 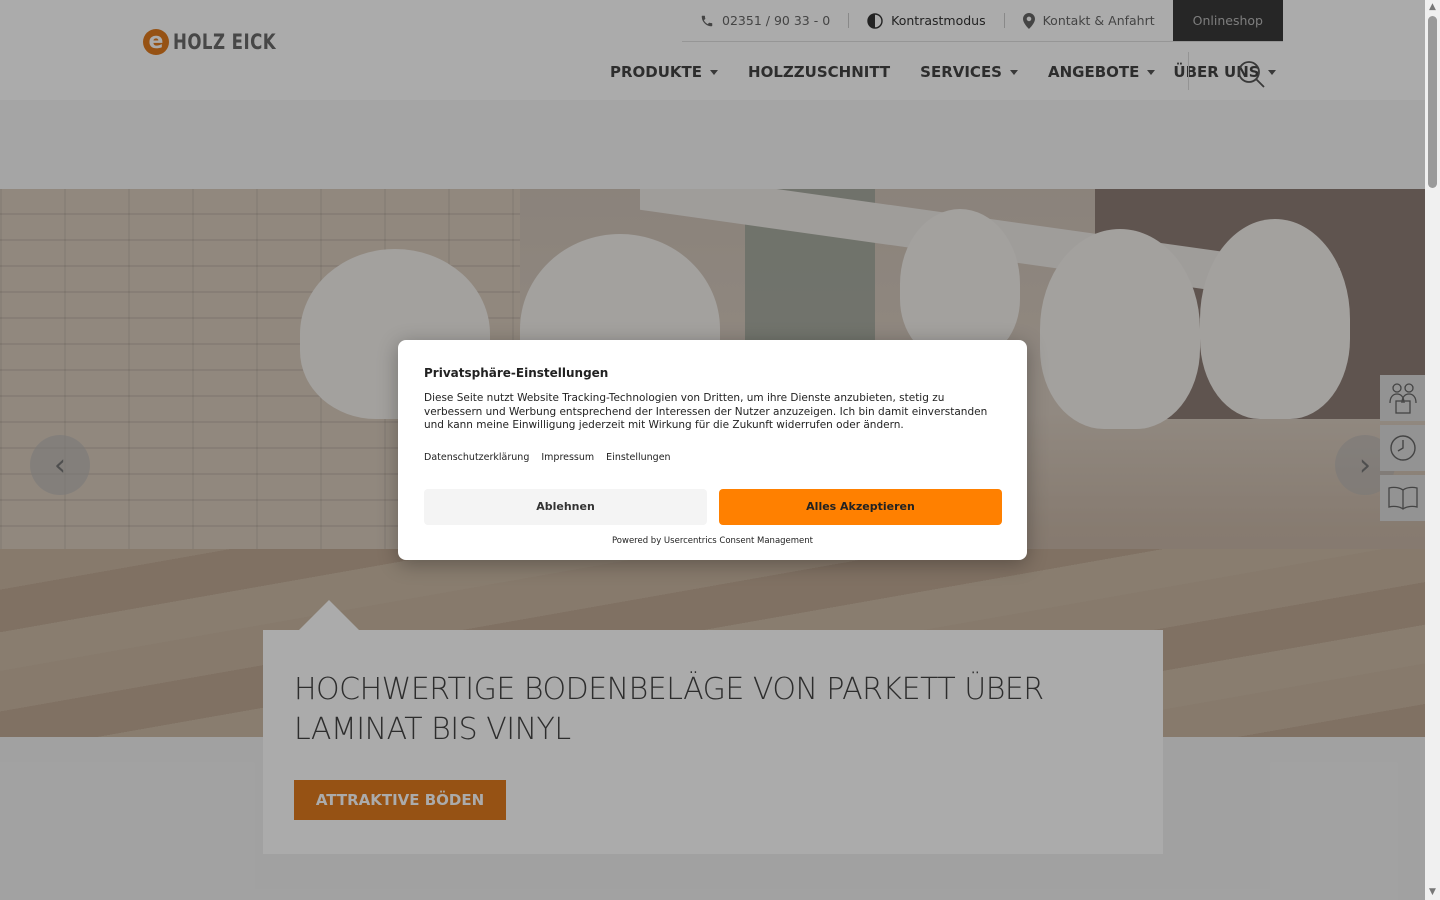 I want to click on imprint-link: Impressum, so click(x=567, y=458).